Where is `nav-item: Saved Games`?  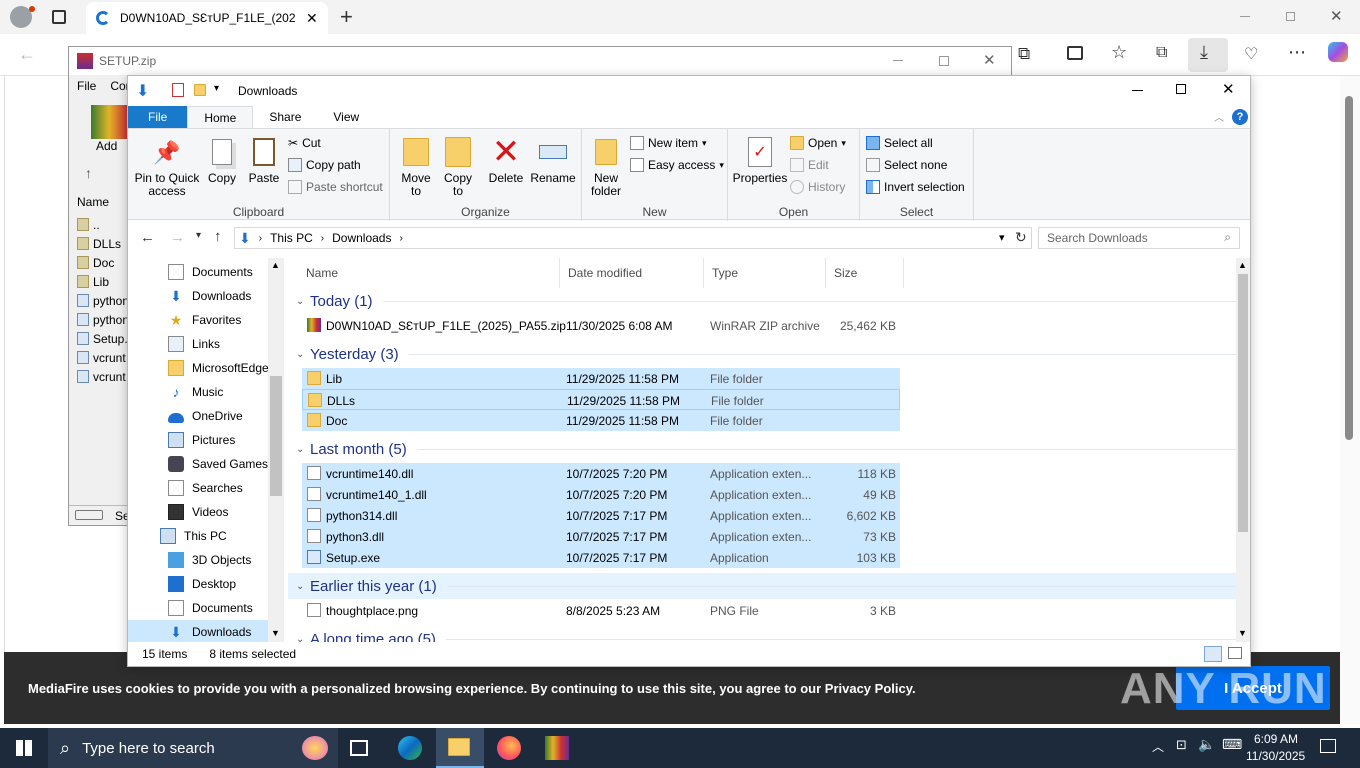
nav-item: Saved Games is located at coordinates (218, 464).